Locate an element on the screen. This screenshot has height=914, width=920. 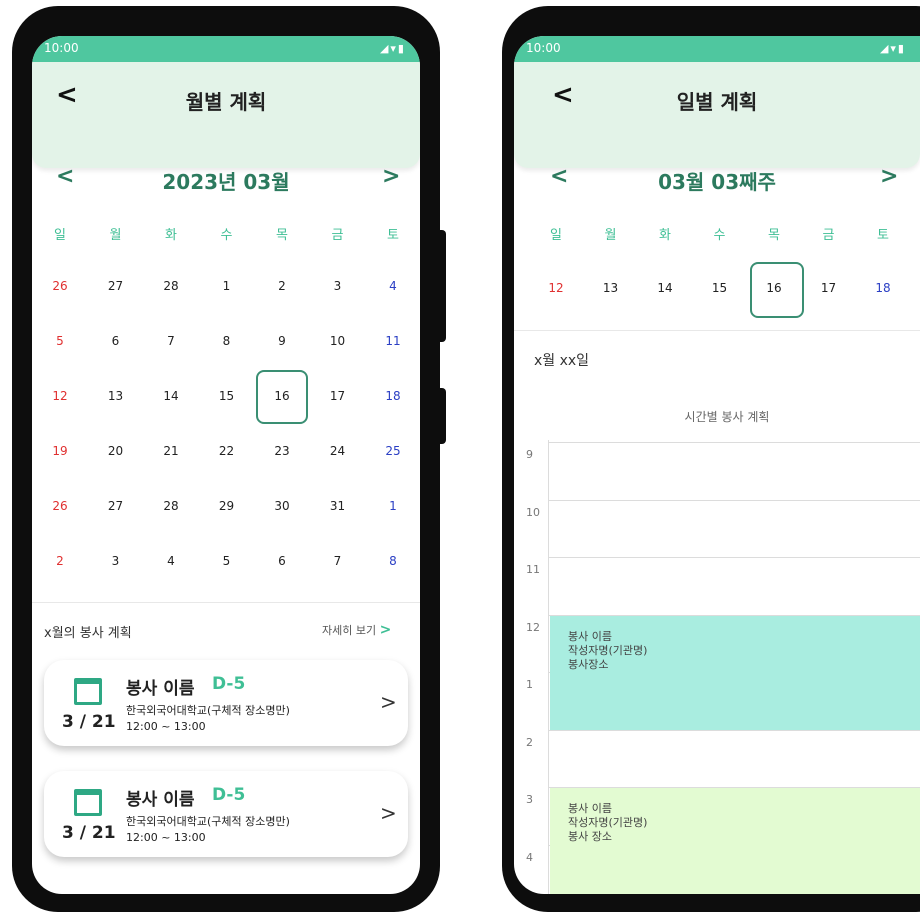
app-bar: < 일별 계획 is located at coordinates (717, 115).